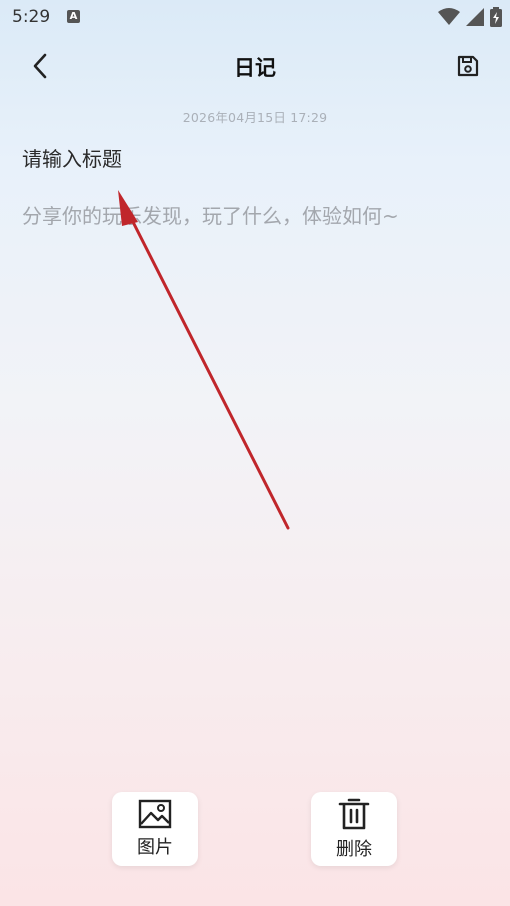 This screenshot has width=510, height=906. I want to click on trash-icon, so click(354, 814).